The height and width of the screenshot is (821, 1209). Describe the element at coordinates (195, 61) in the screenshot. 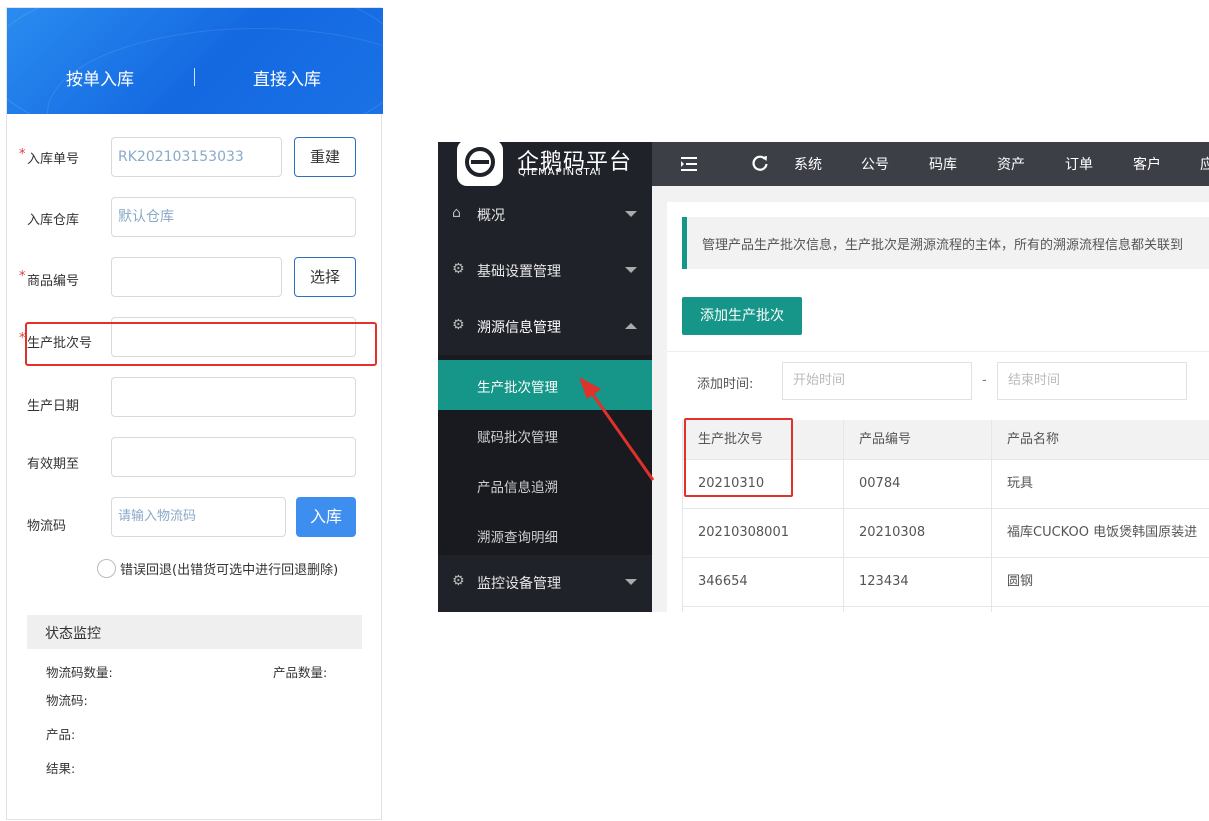

I see `mobile-header: 按单入库 直接入库` at that location.